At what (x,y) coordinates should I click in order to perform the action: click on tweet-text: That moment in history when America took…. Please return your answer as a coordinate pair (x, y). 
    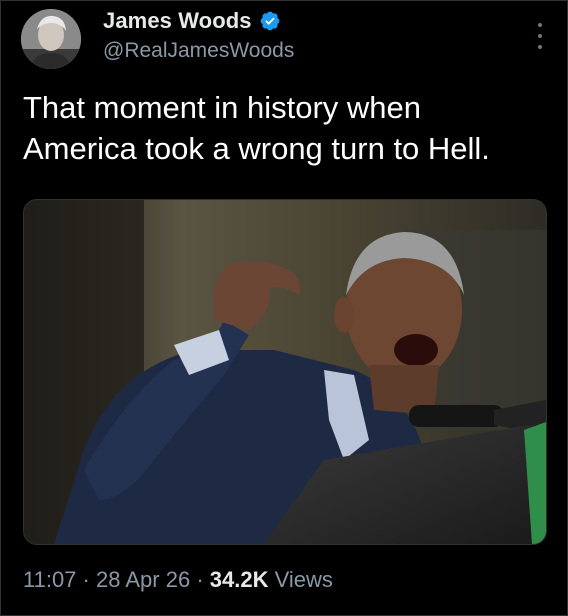
    Looking at the image, I should click on (288, 128).